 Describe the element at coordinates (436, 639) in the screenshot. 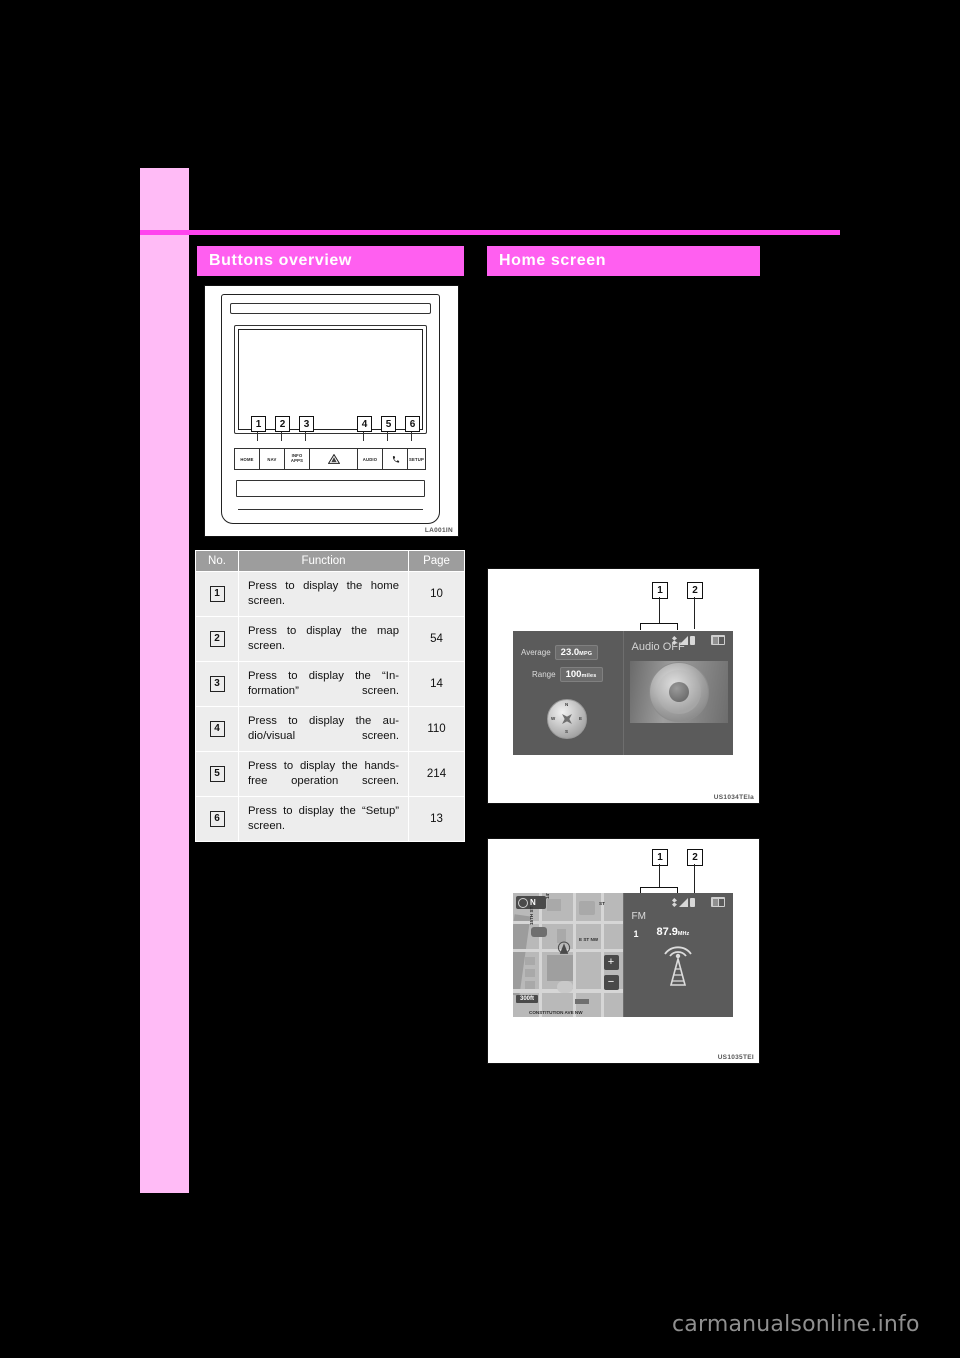

I see `table-cell-page: 54` at that location.